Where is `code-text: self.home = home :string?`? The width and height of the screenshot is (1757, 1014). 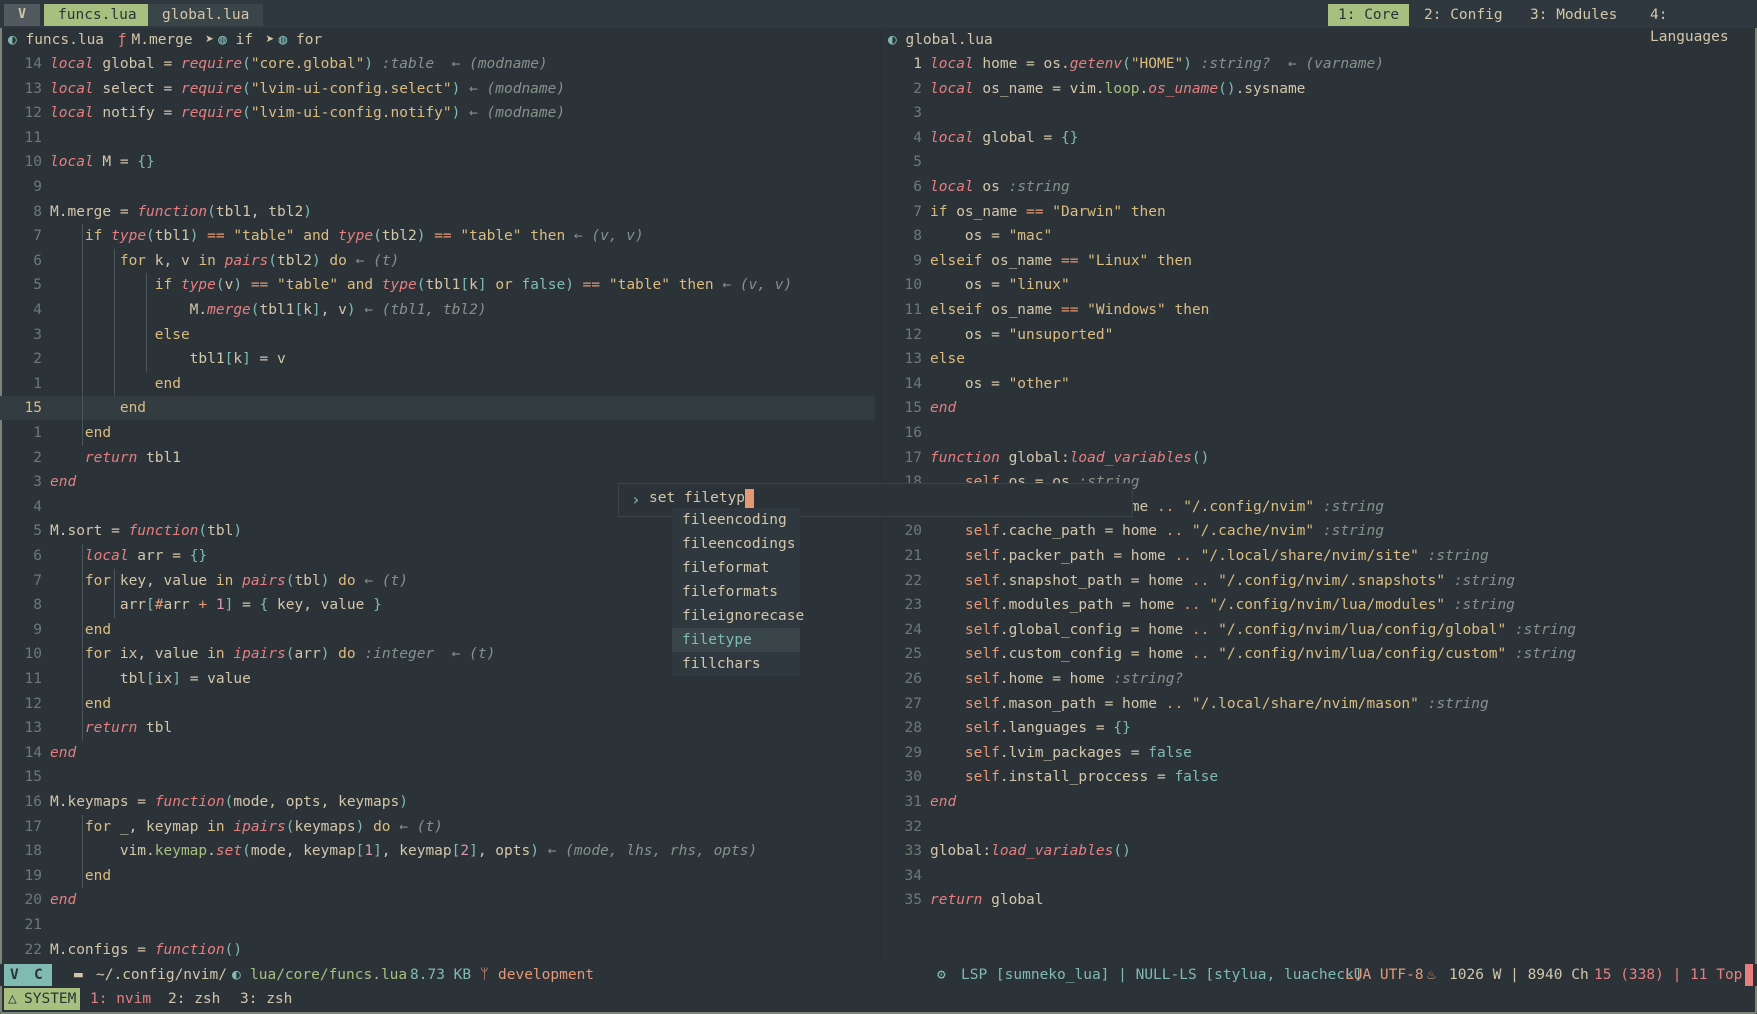 code-text: self.home = home :string? is located at coordinates (1074, 679).